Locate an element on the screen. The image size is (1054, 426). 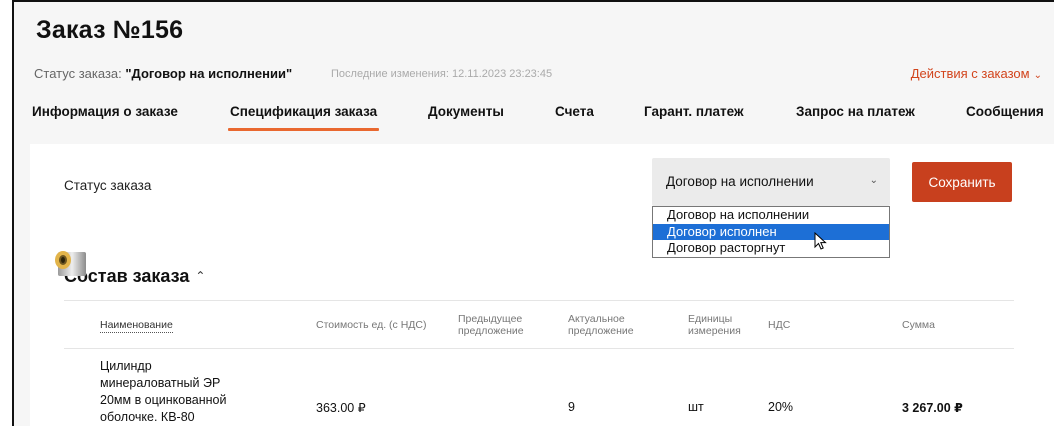
status-field-label: Статус заказа is located at coordinates (108, 185).